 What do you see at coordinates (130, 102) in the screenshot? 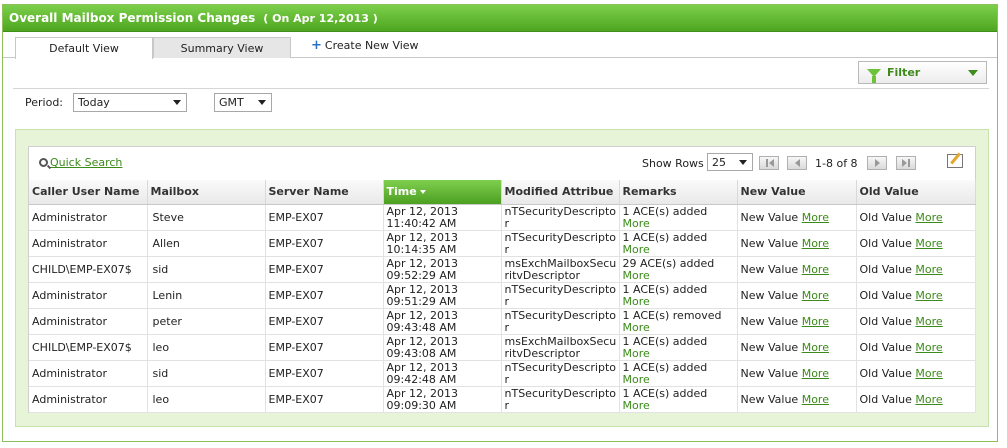
I see `period-select: Today` at bounding box center [130, 102].